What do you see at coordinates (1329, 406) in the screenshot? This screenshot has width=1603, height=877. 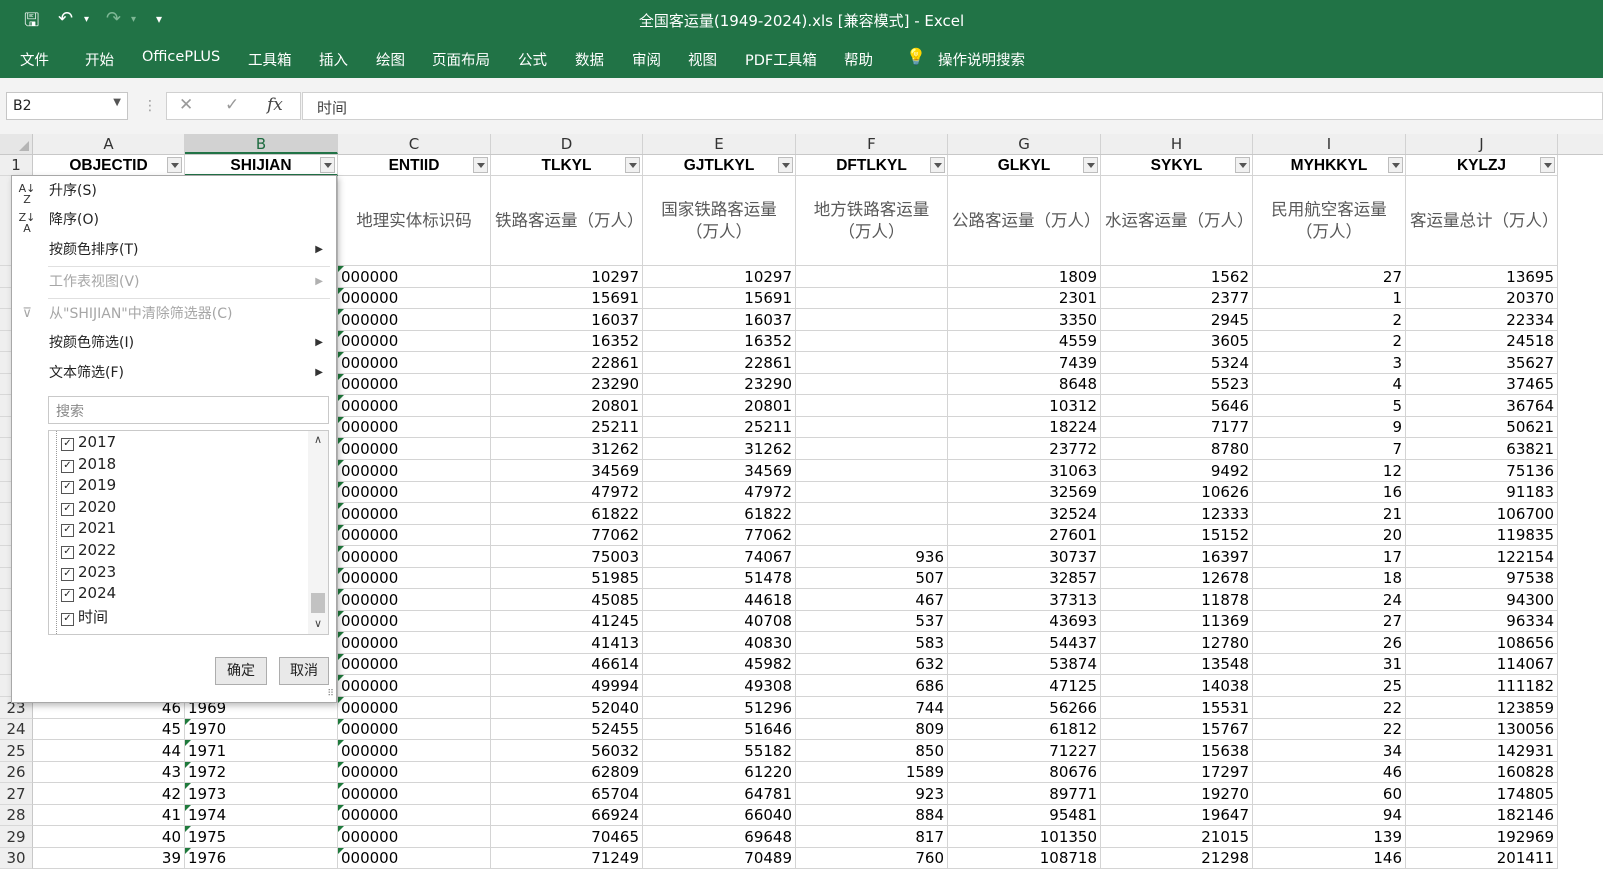 I see `data-cell-I: 5` at bounding box center [1329, 406].